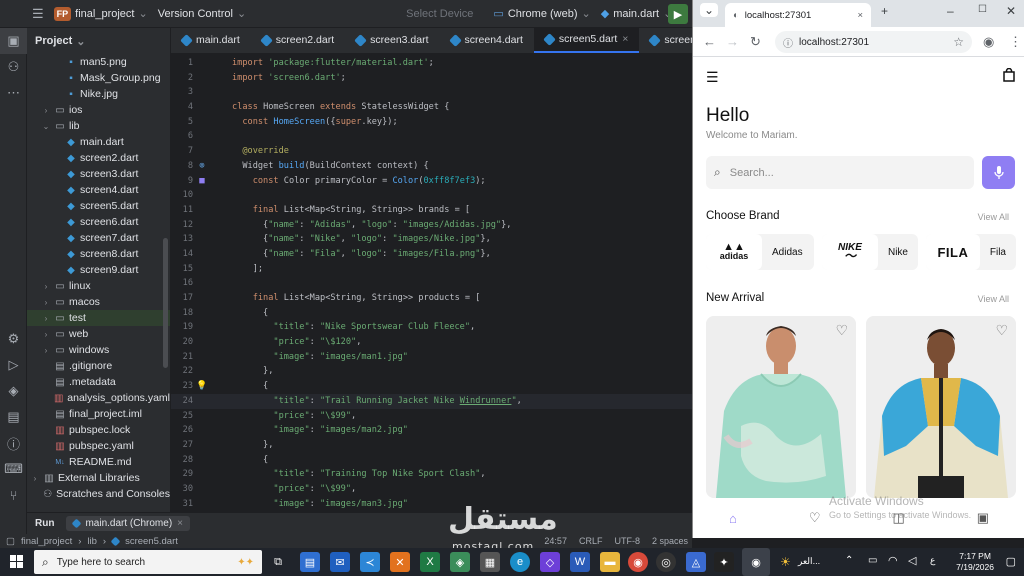  I want to click on line-number: 4, so click(182, 107).